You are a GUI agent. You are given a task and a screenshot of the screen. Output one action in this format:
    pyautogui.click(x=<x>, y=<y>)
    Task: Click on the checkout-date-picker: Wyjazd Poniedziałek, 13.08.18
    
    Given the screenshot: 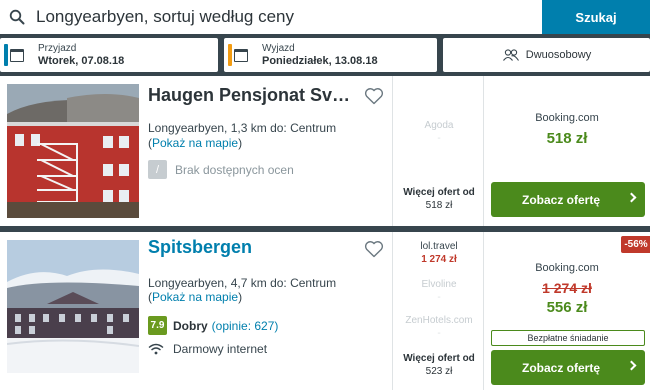 What is the action you would take?
    pyautogui.click(x=330, y=55)
    